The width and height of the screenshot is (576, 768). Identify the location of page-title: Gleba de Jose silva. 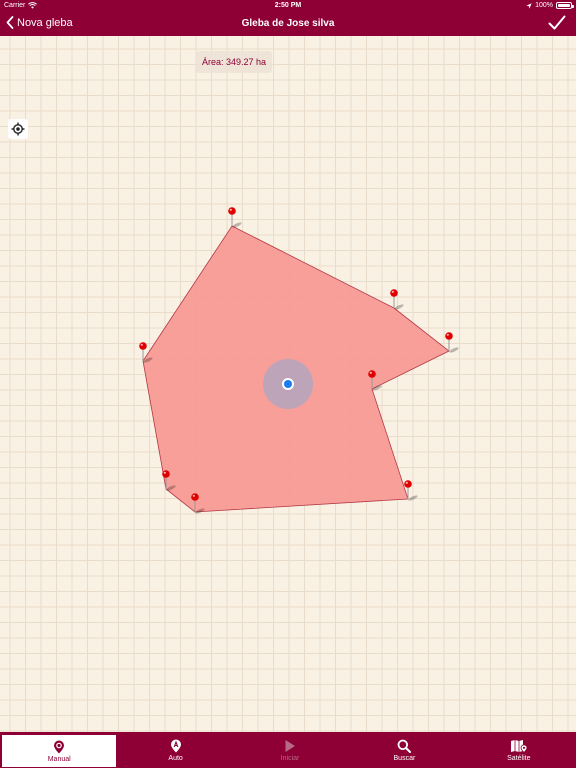
(288, 23).